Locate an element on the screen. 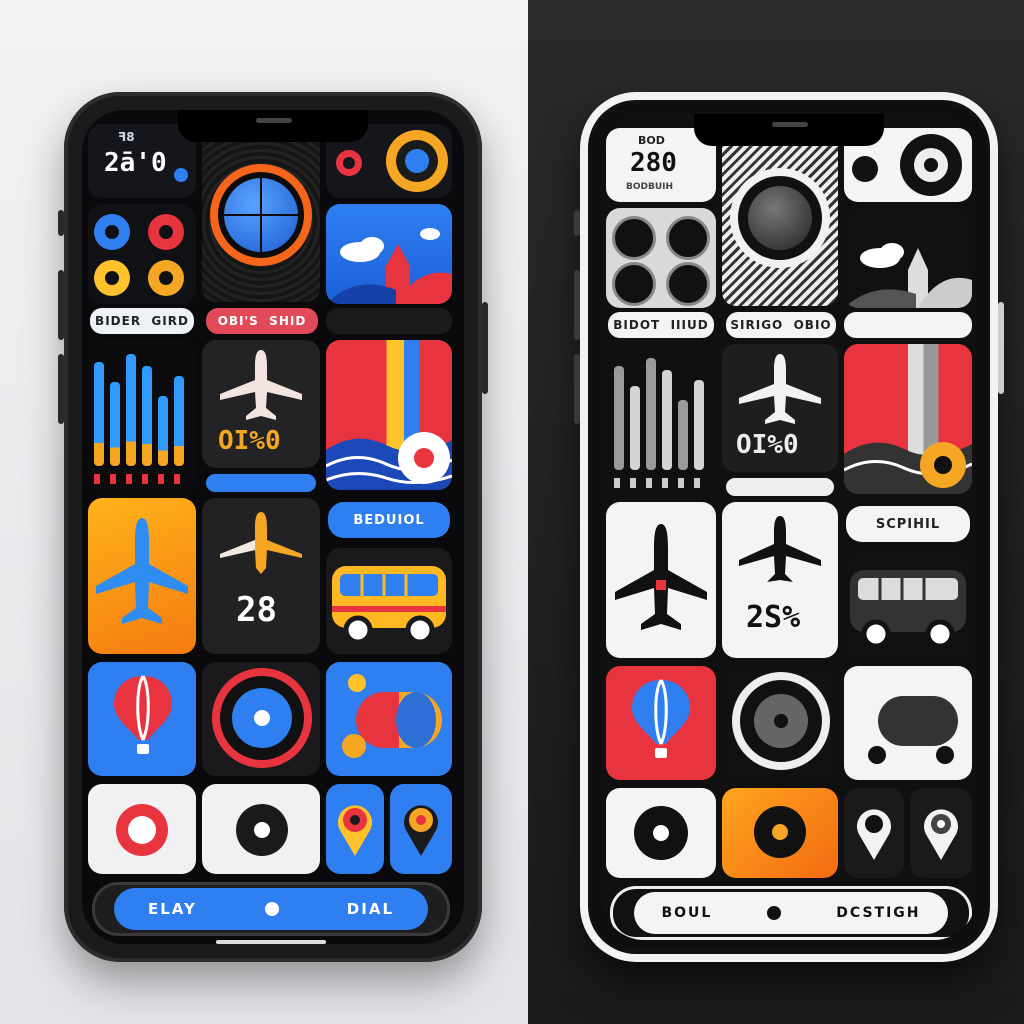 This screenshot has width=1024, height=1024. widget-pill: OBI'S ⁠ SHID is located at coordinates (262, 321).